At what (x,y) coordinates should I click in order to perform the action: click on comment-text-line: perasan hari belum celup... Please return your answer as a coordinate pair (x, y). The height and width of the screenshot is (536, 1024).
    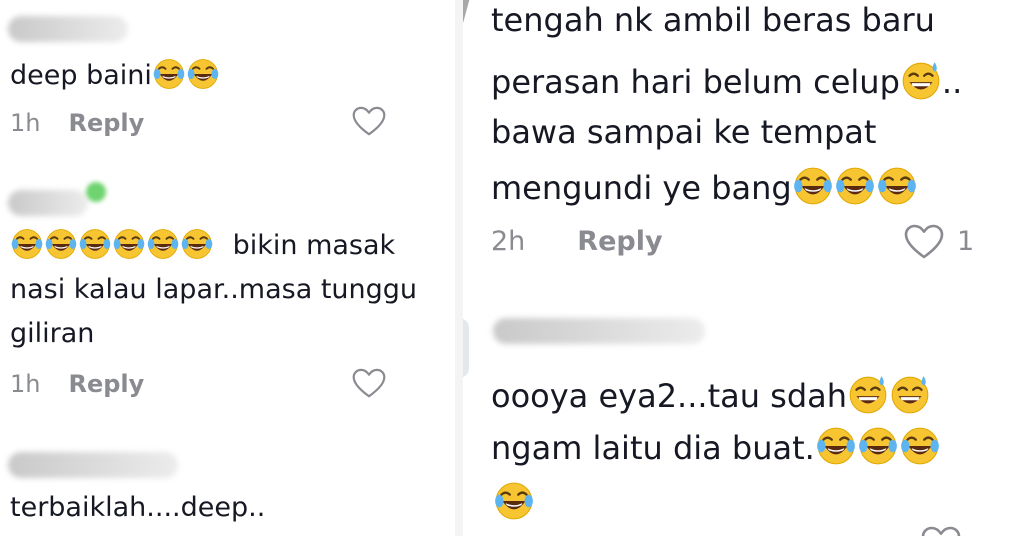
    Looking at the image, I should click on (726, 82).